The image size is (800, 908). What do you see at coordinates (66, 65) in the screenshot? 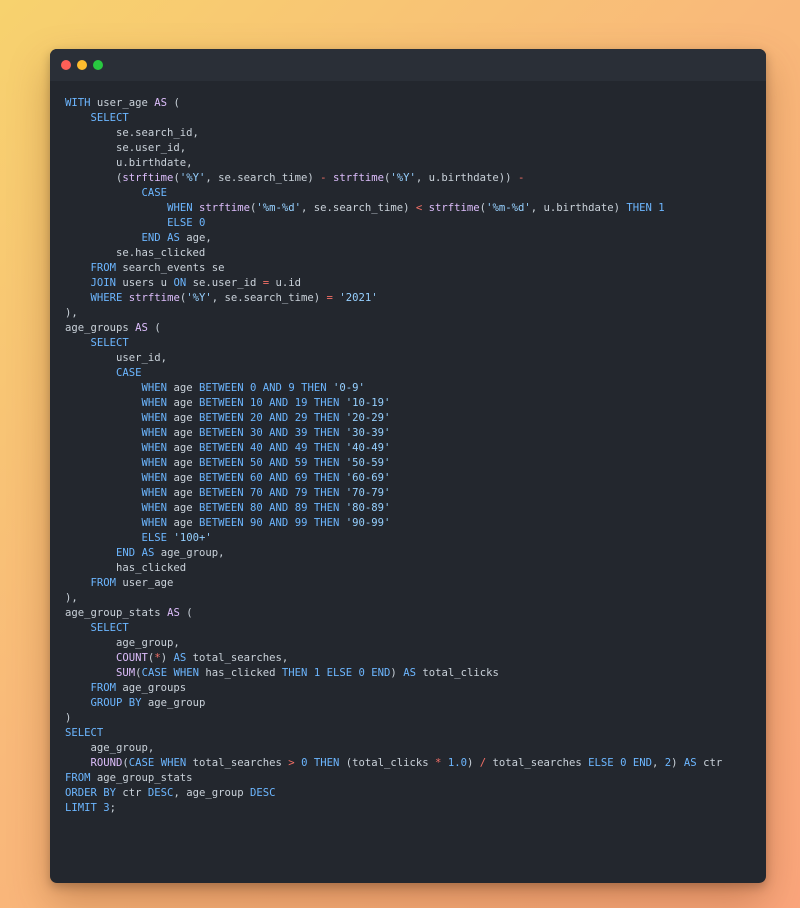
I see `close-window-button` at bounding box center [66, 65].